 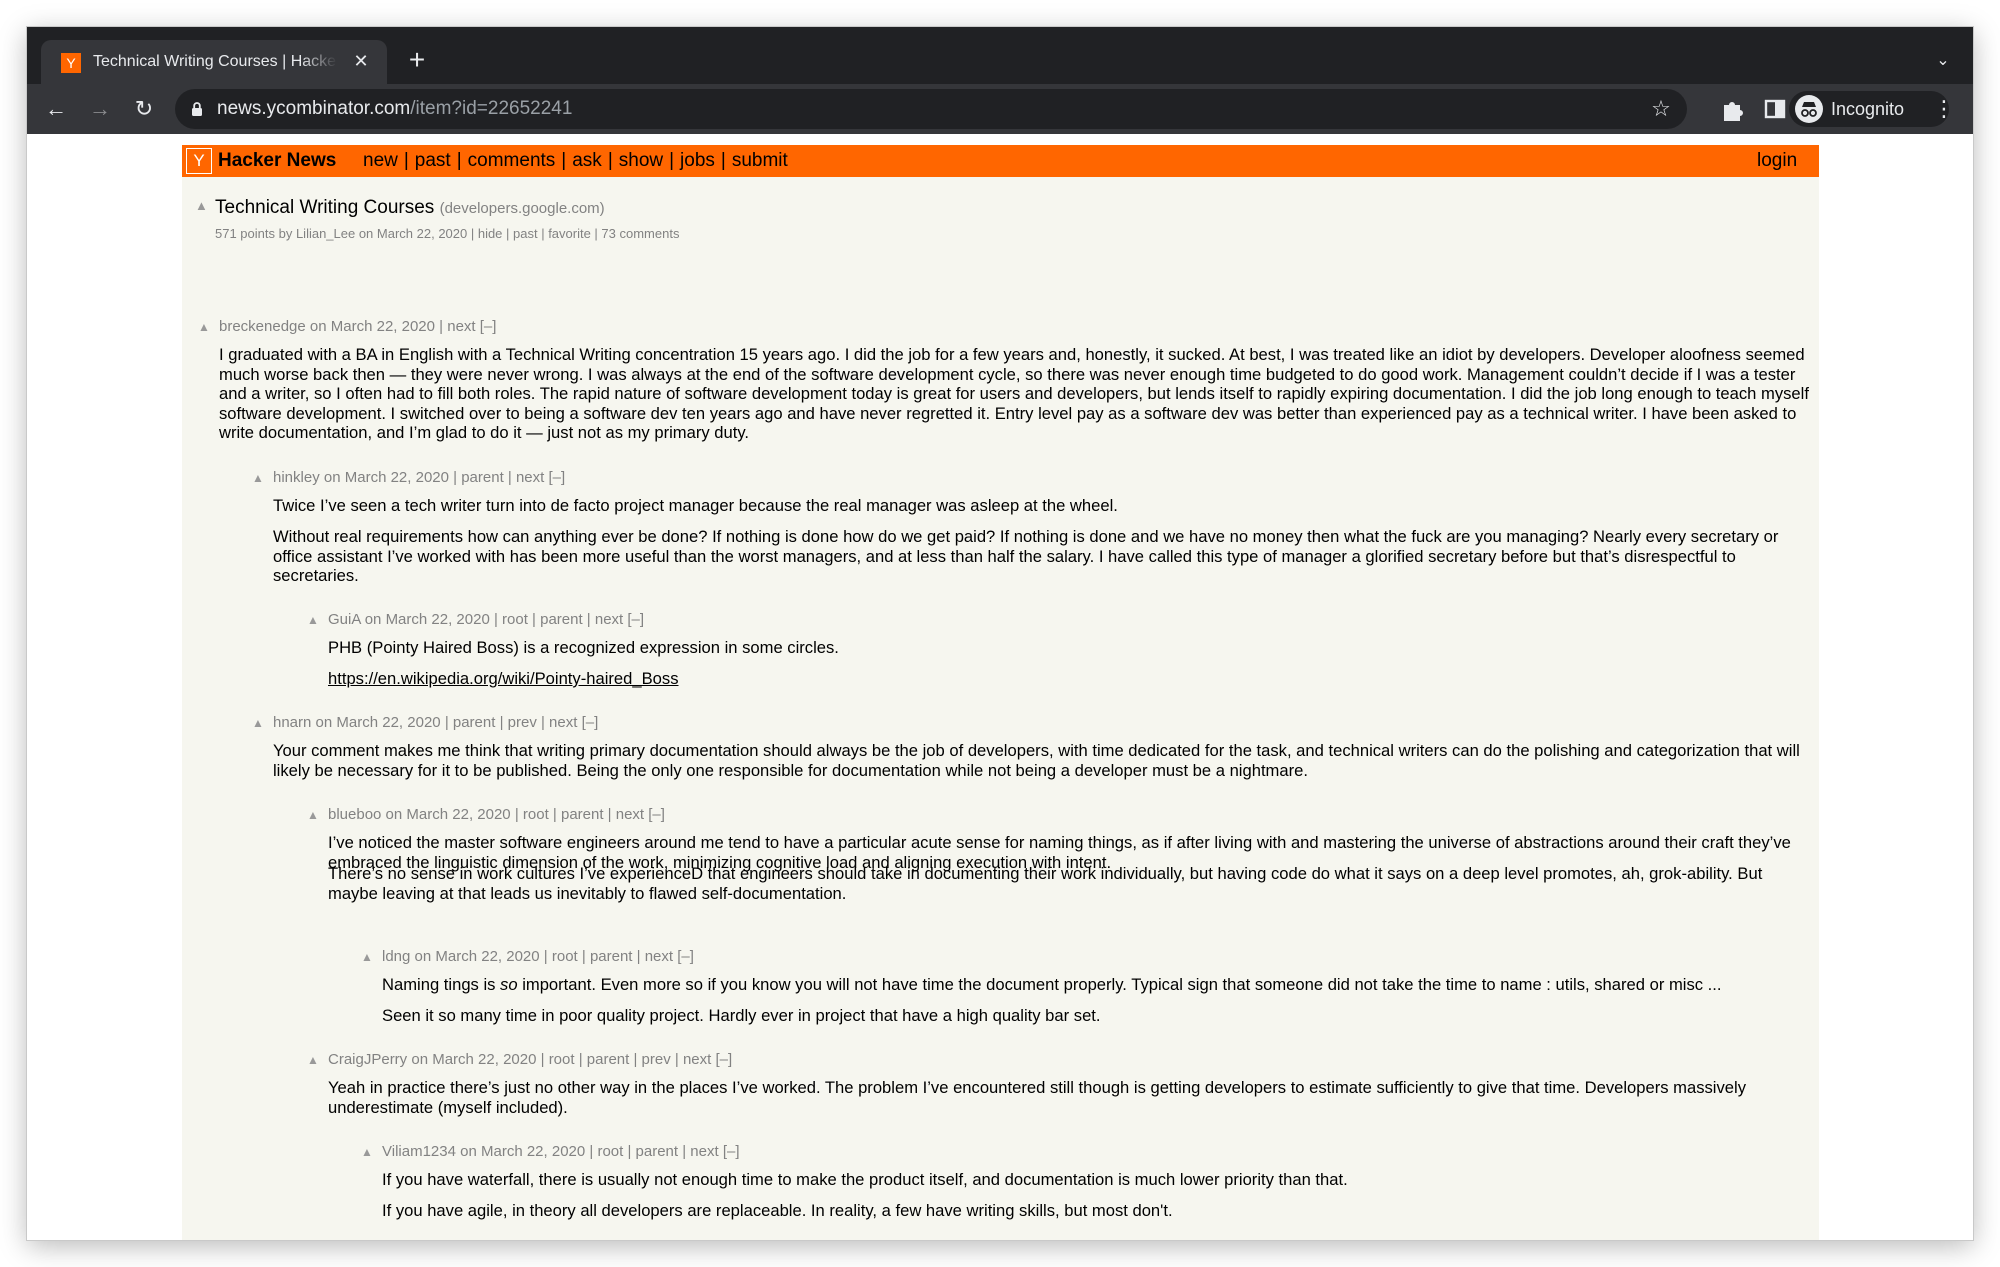 I want to click on back-arrow-icon: ←, so click(x=56, y=109).